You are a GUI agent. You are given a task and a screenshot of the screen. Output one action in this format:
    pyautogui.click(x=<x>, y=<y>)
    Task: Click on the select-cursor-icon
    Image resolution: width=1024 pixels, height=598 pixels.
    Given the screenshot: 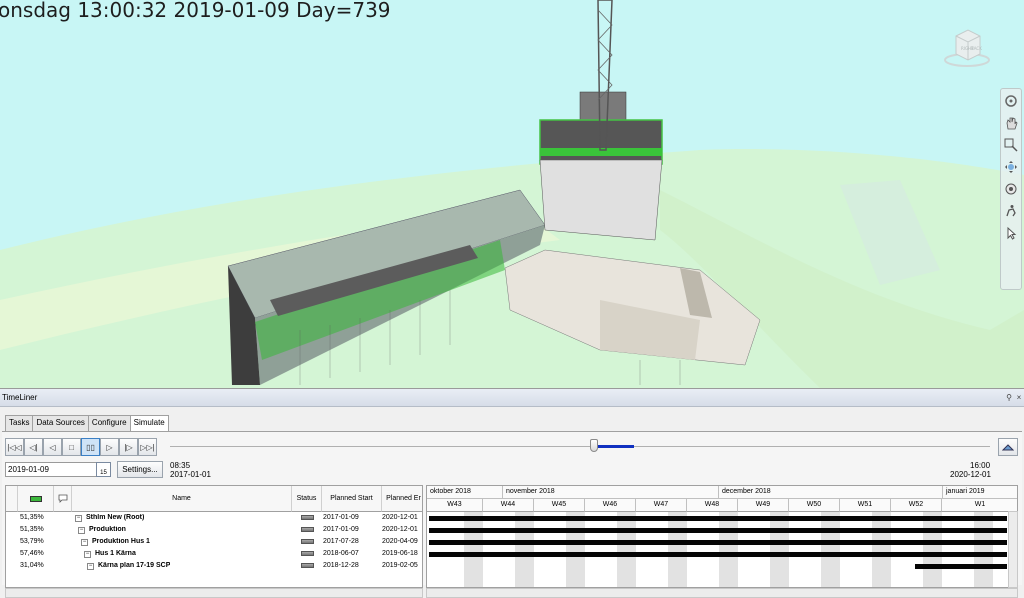 What is the action you would take?
    pyautogui.click(x=1011, y=233)
    